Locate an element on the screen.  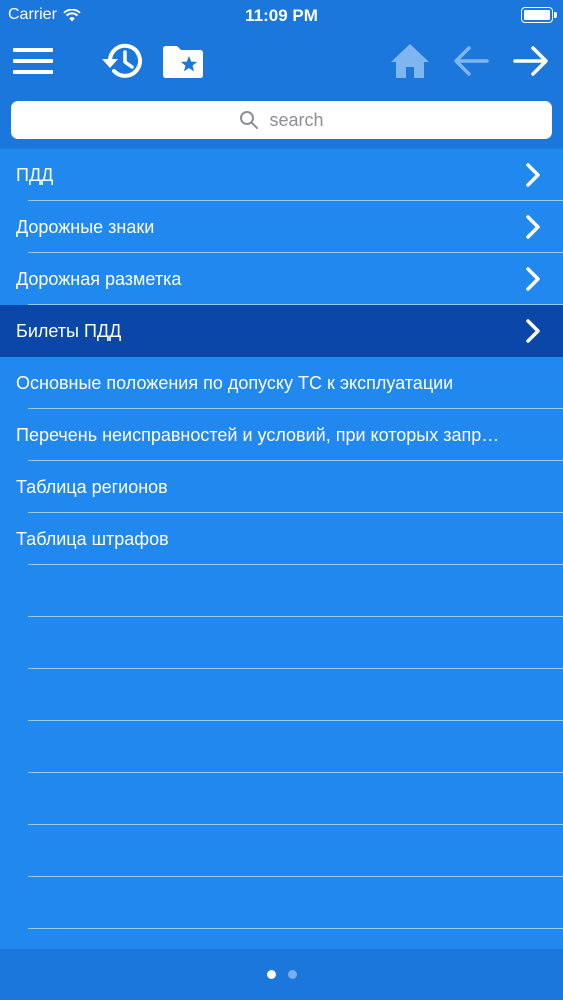
toolbar is located at coordinates (281, 61).